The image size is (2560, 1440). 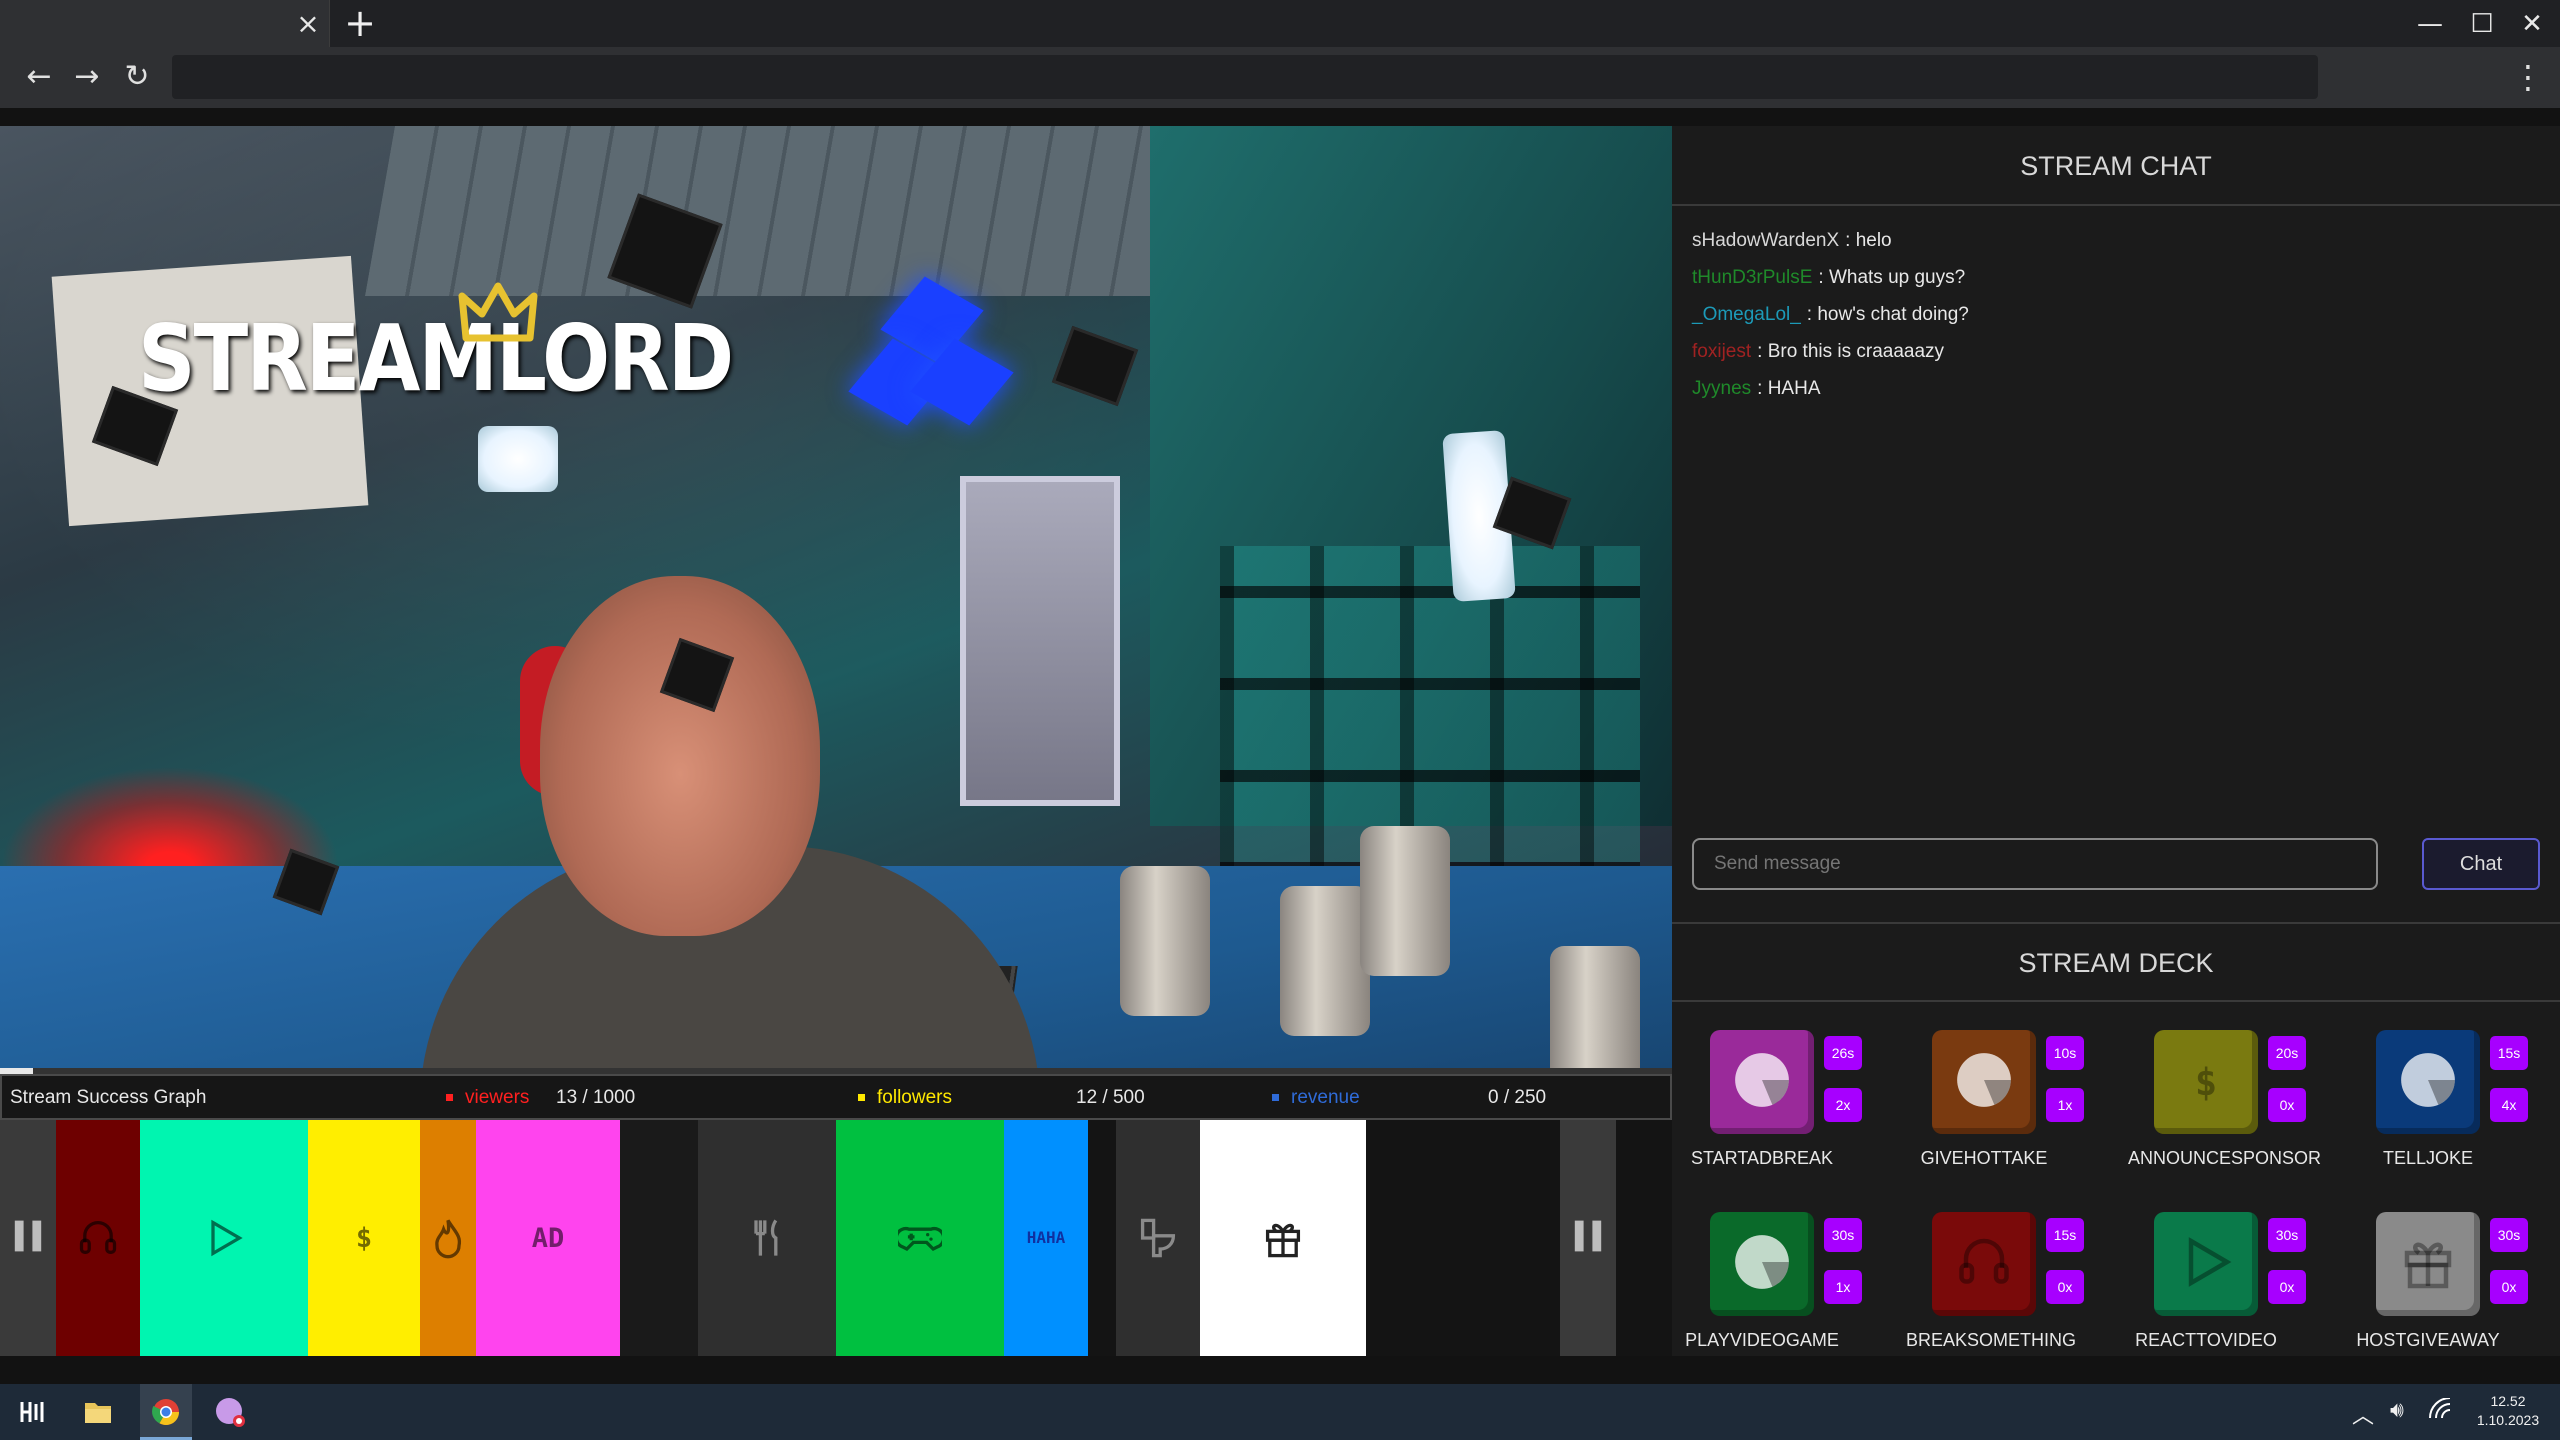 I want to click on action-timeline-strip: $ AD HAHA, so click(x=836, y=1238).